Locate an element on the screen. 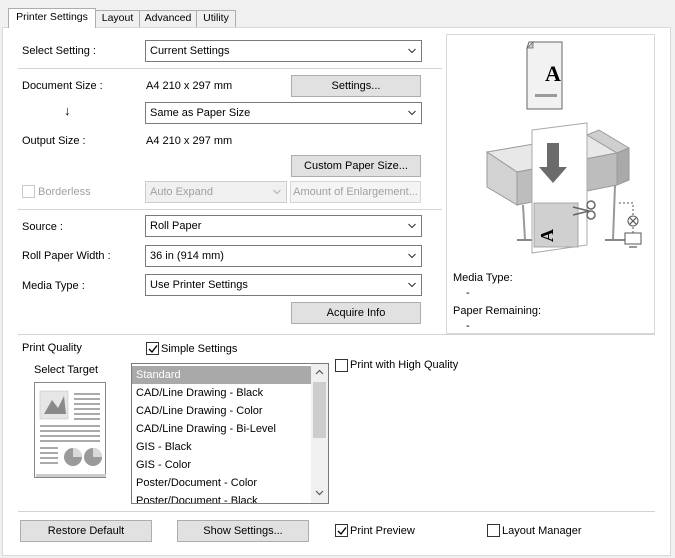  roll-paper-width-dropdown: 36 in (914 mm) is located at coordinates (283, 256).